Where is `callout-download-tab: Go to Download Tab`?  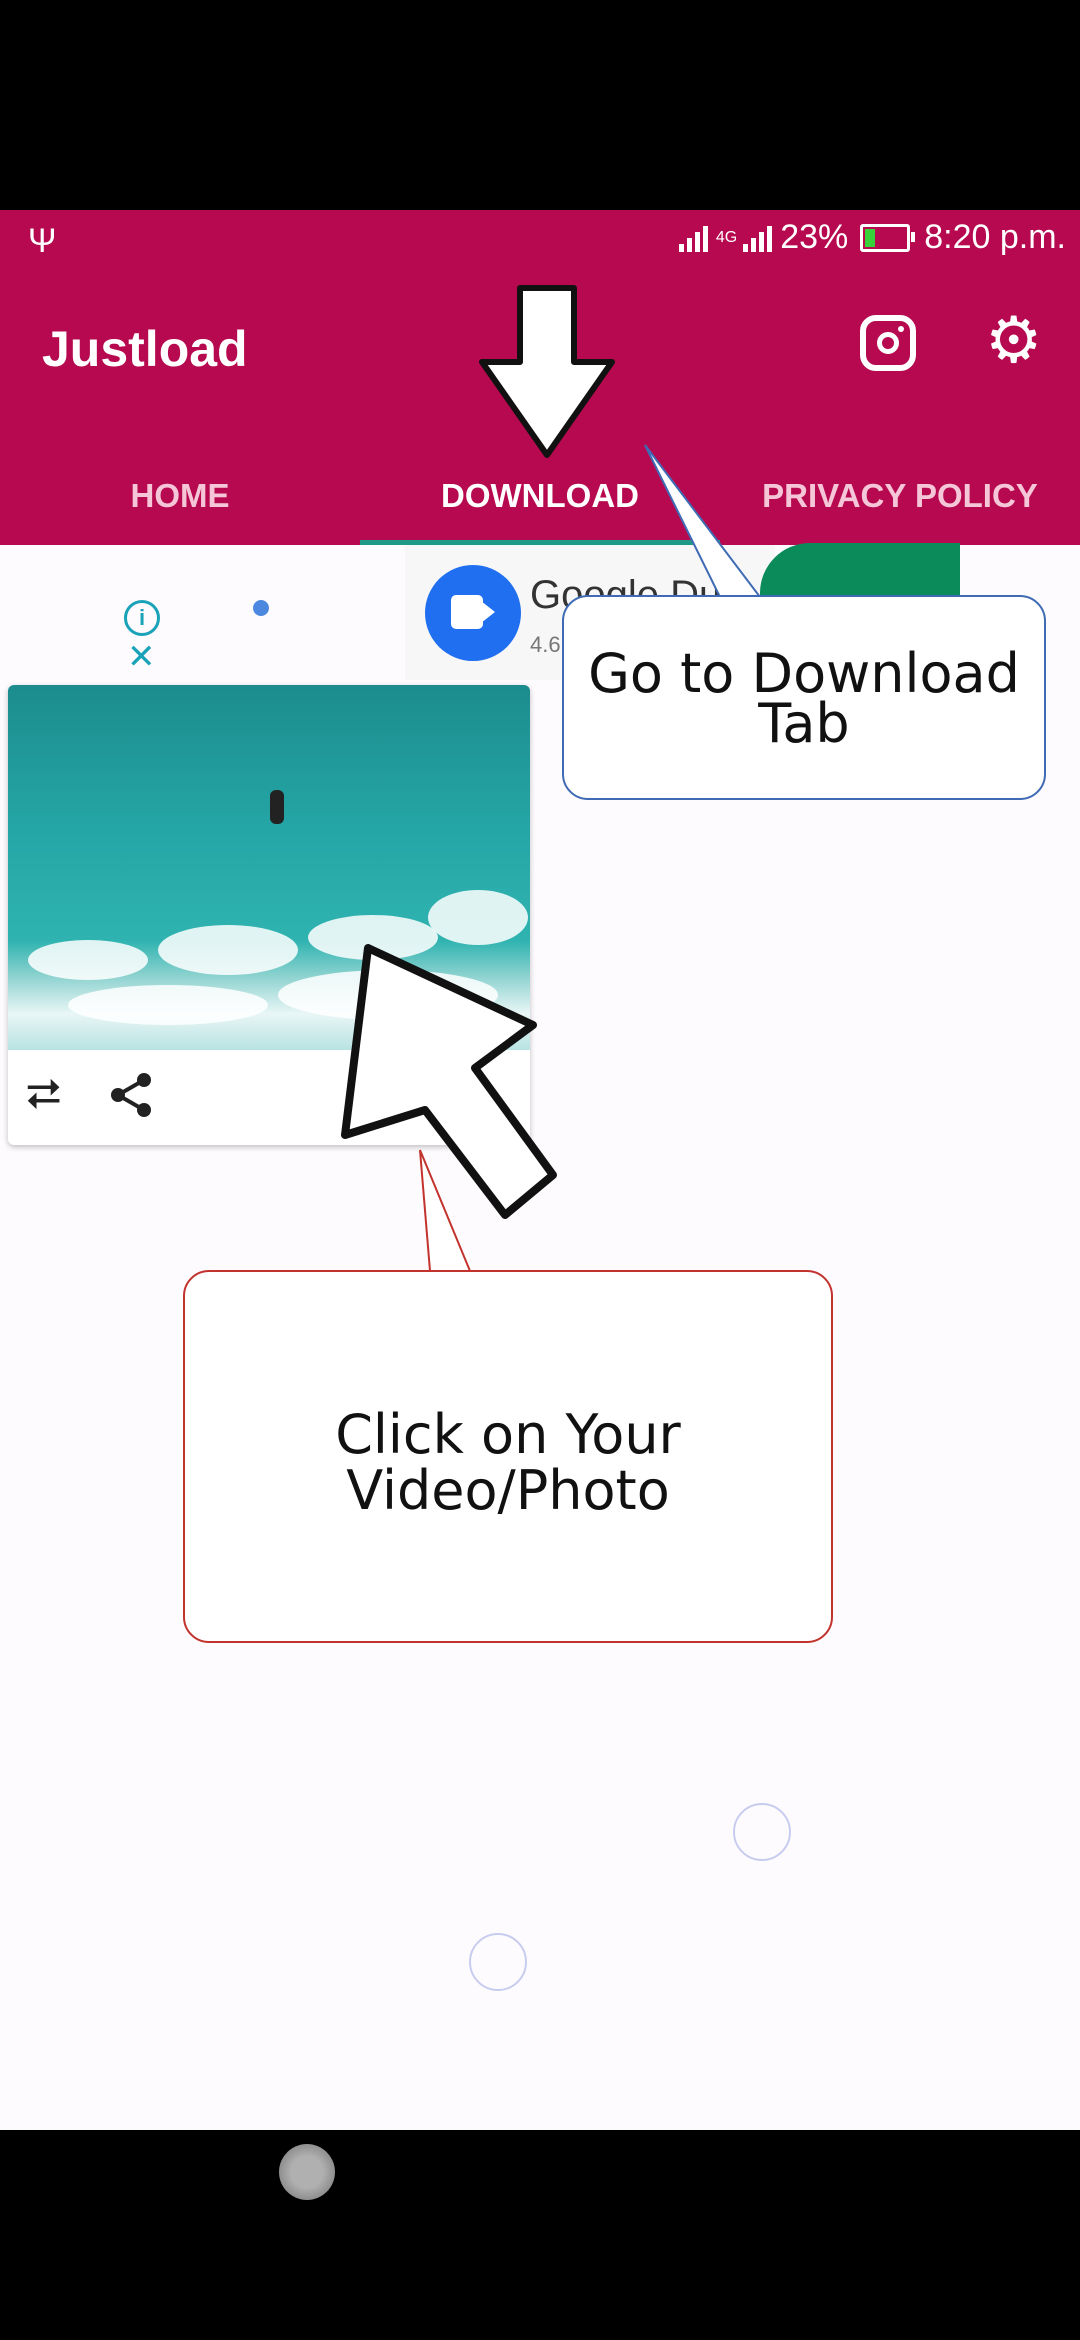
callout-download-tab: Go to Download Tab is located at coordinates (804, 697).